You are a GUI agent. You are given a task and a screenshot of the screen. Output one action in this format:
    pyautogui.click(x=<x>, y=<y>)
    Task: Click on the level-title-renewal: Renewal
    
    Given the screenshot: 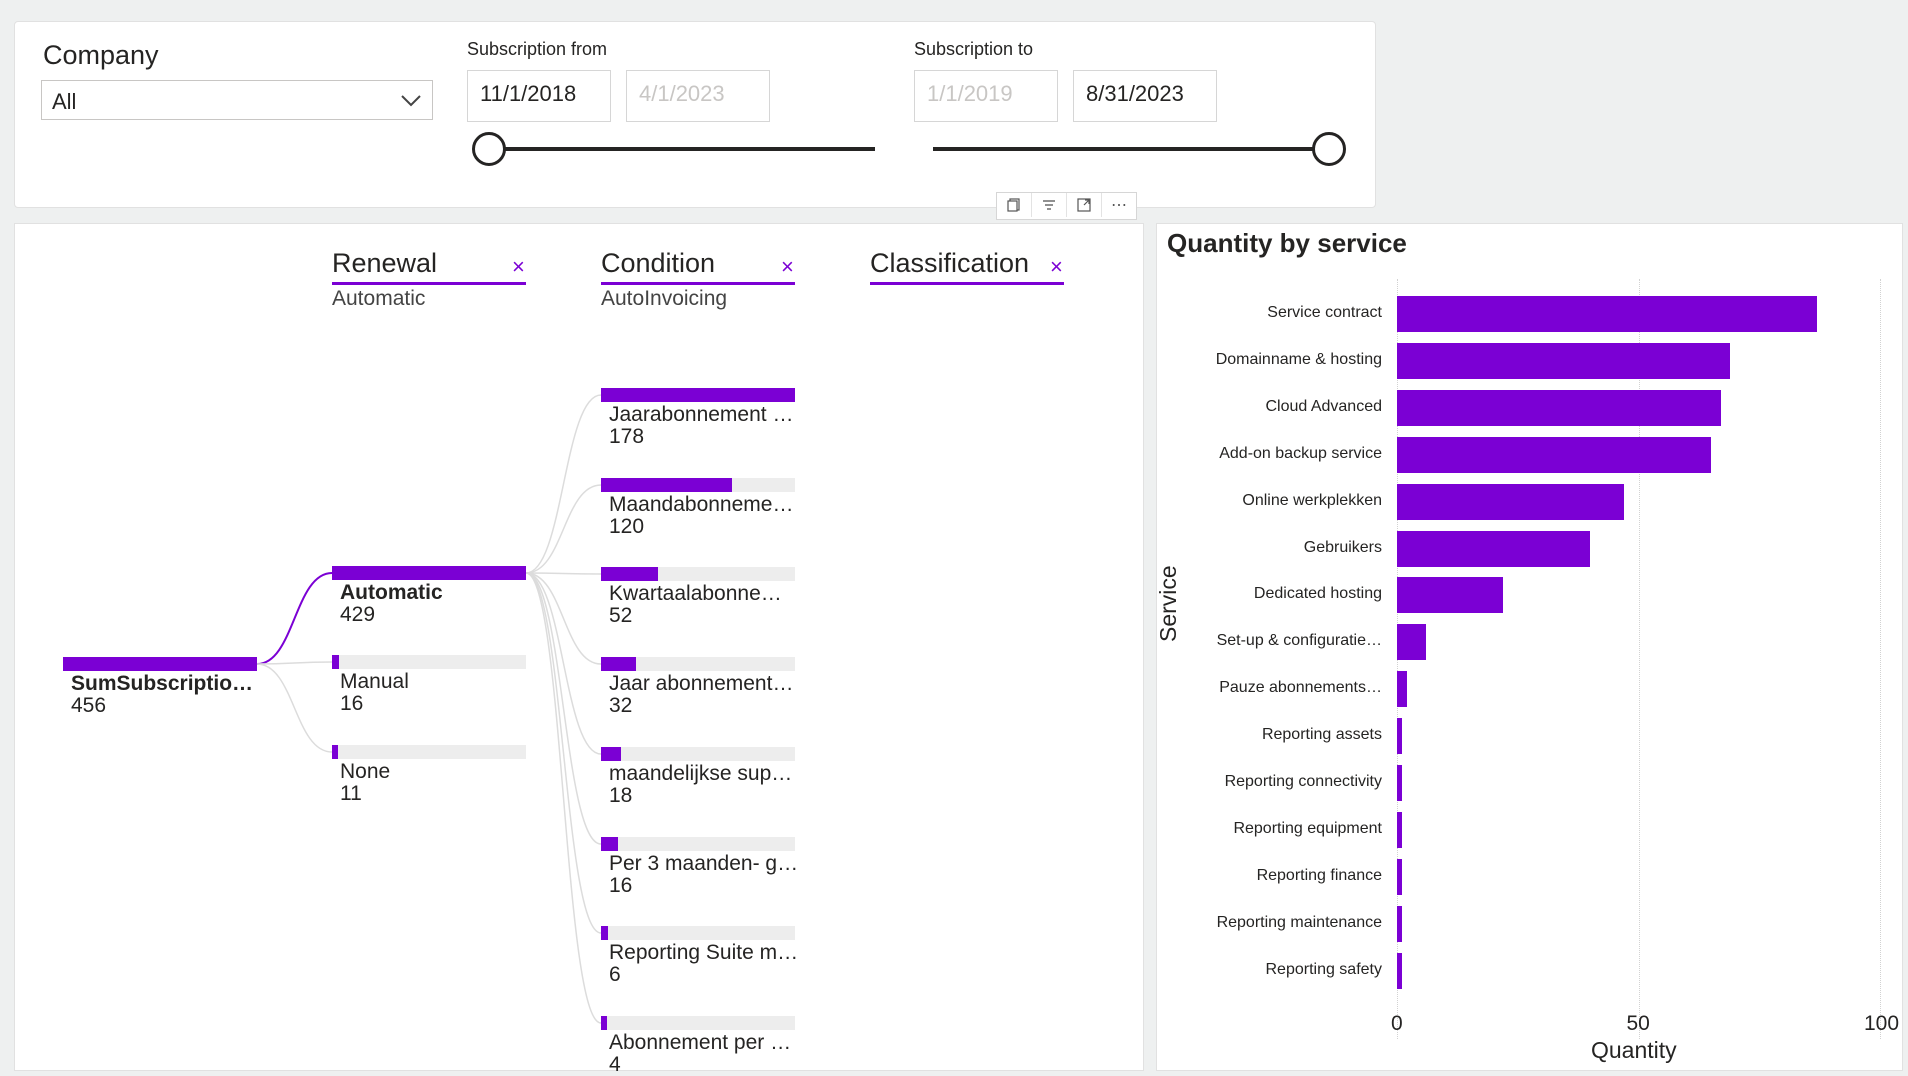 What is the action you would take?
    pyautogui.click(x=385, y=263)
    